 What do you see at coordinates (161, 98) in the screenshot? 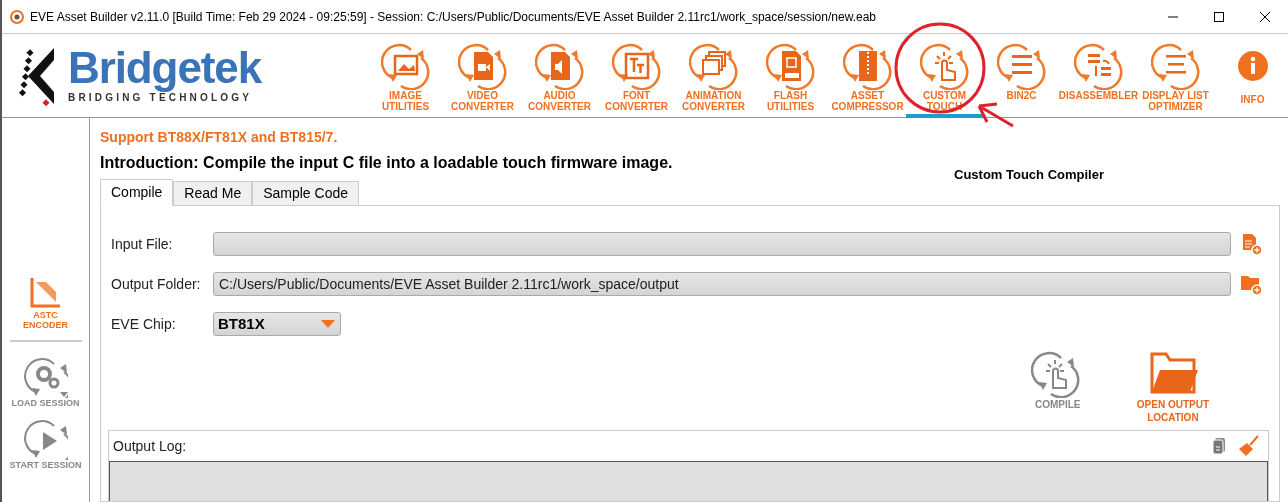
I see `brand-tagline: BRIDGING TECHNOLOGY` at bounding box center [161, 98].